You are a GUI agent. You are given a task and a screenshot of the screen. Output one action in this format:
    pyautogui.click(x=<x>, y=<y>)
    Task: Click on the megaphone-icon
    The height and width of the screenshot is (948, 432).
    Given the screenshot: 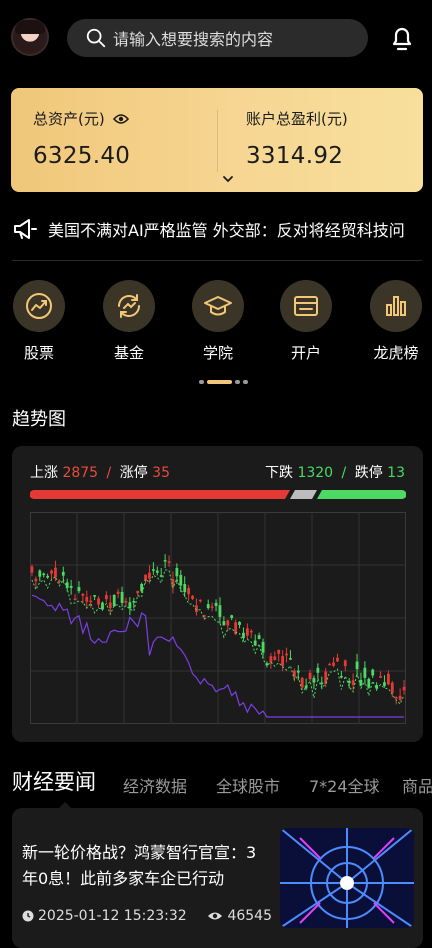 What is the action you would take?
    pyautogui.click(x=25, y=229)
    